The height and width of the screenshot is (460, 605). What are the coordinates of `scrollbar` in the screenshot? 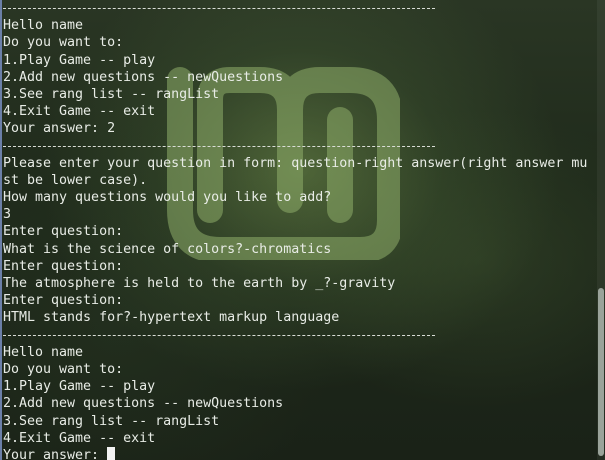 It's located at (601, 230).